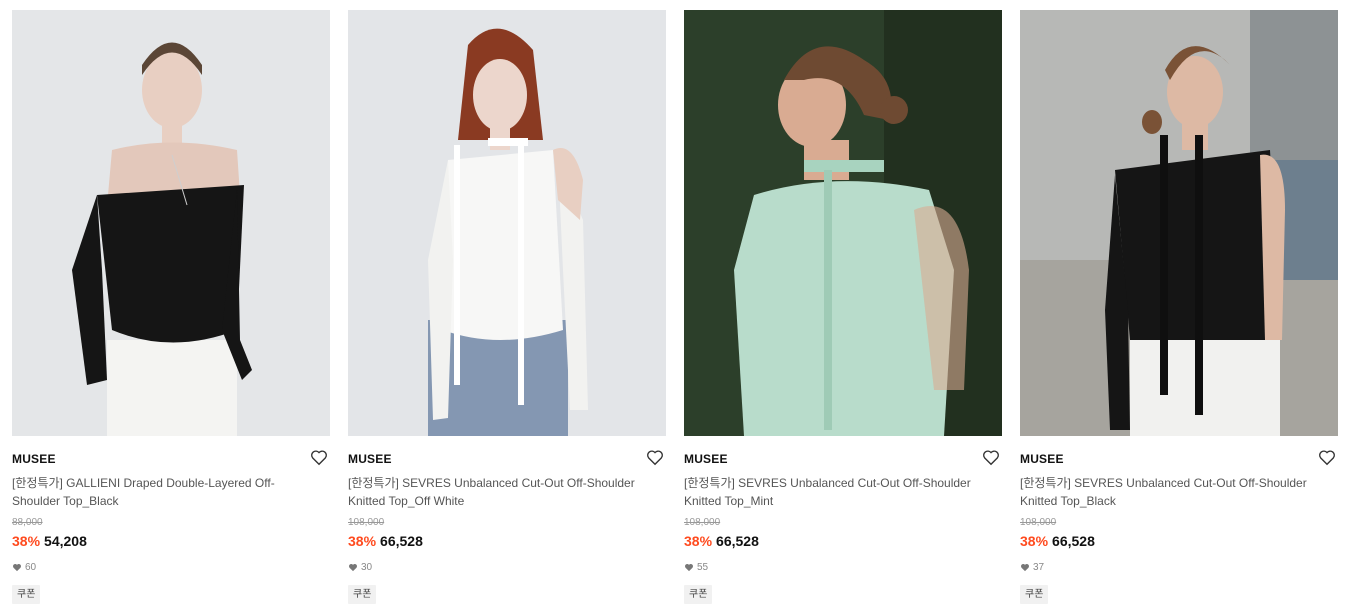 Image resolution: width=1353 pixels, height=612 pixels. I want to click on like-count: 60, so click(24, 567).